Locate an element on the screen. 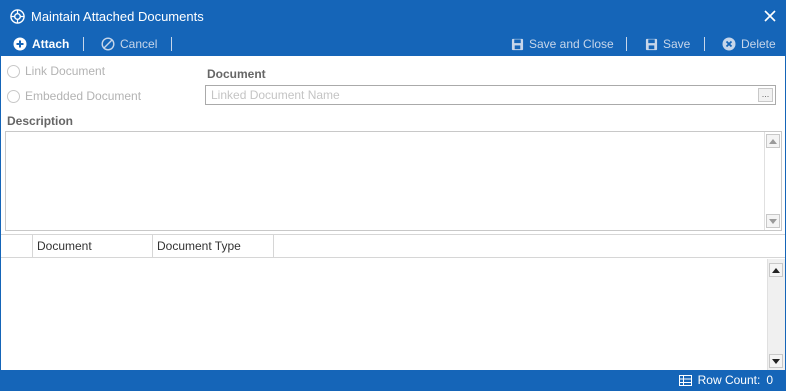 This screenshot has height=391, width=786. row-count-value: 0 is located at coordinates (769, 380).